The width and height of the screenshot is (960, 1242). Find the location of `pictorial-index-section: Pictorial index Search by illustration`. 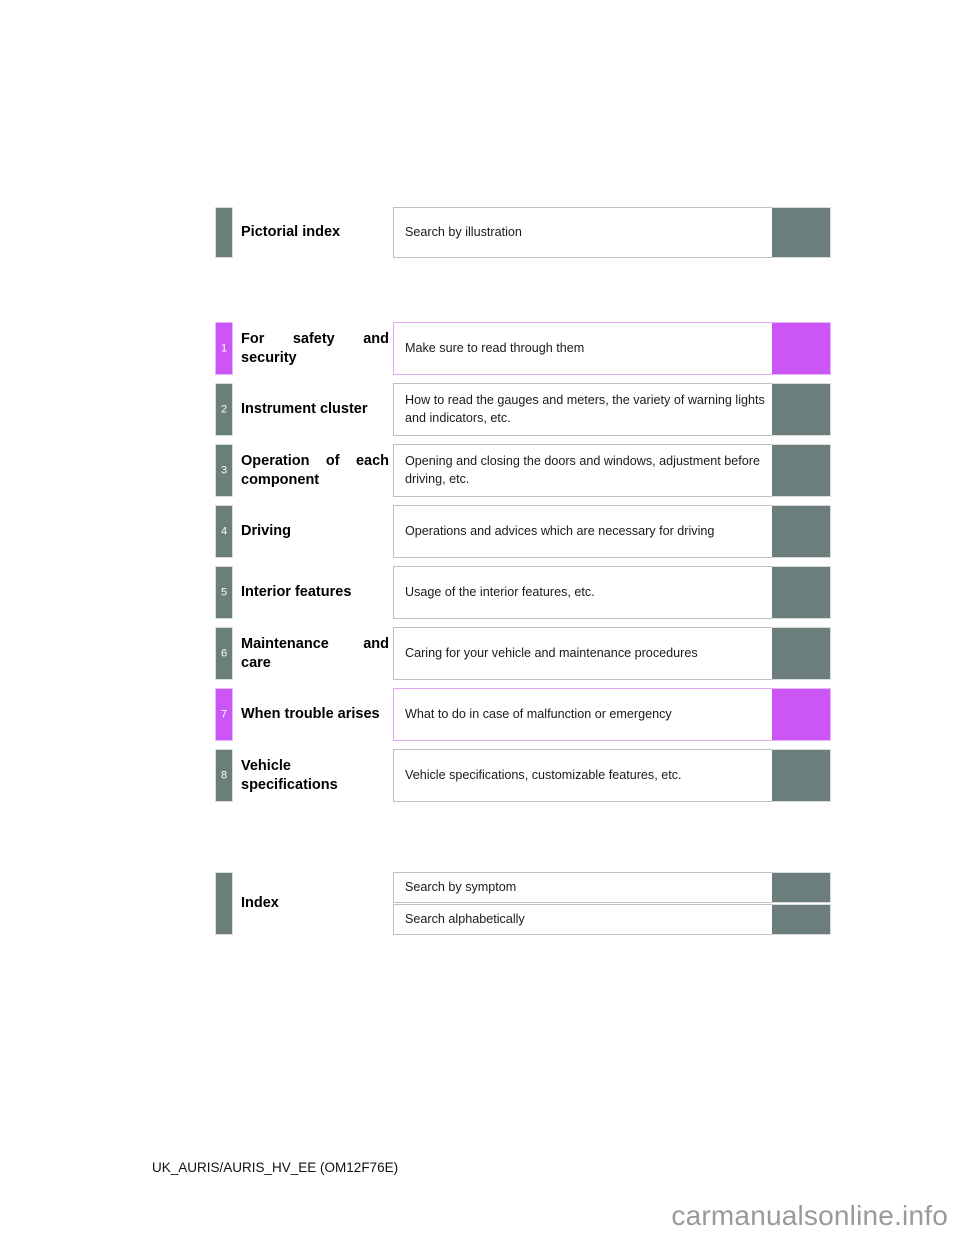

pictorial-index-section: Pictorial index Search by illustration is located at coordinates (523, 232).